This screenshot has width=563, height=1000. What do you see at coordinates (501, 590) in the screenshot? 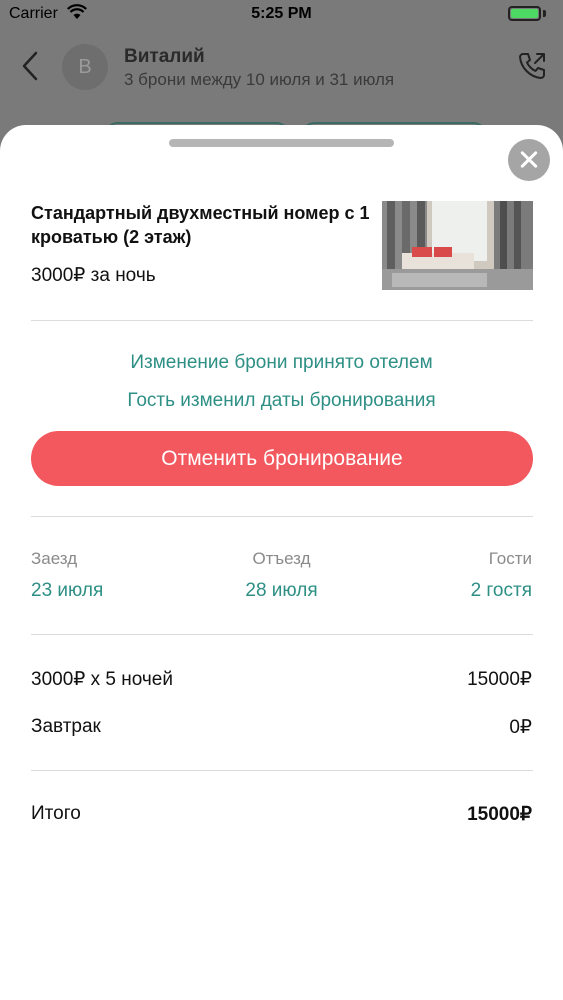
I see `guests-value: 2 гостя` at bounding box center [501, 590].